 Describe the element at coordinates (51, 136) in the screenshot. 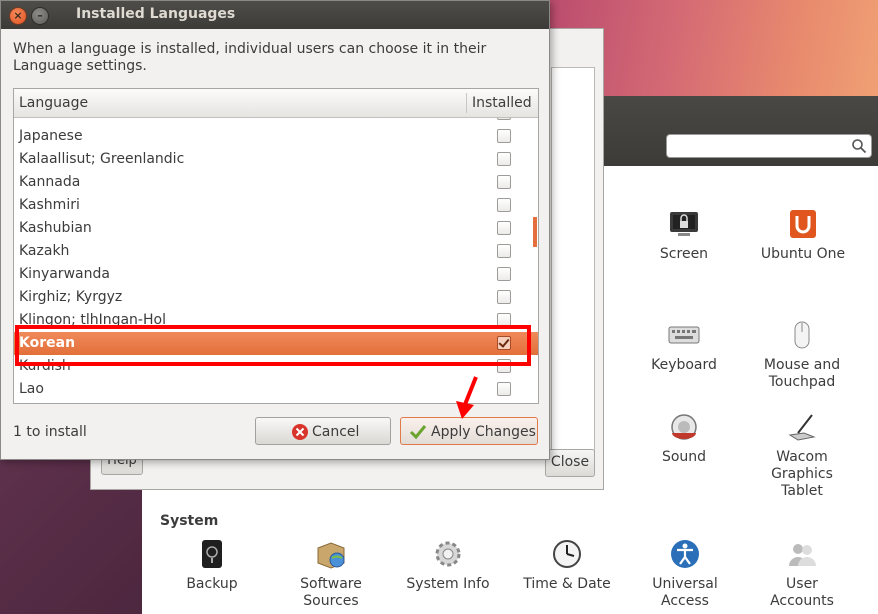

I see `language-name: Japanese` at that location.